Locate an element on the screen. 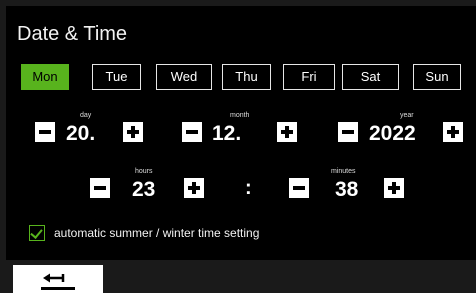 The image size is (476, 293). minutes-field: minutes 38 is located at coordinates (355, 185).